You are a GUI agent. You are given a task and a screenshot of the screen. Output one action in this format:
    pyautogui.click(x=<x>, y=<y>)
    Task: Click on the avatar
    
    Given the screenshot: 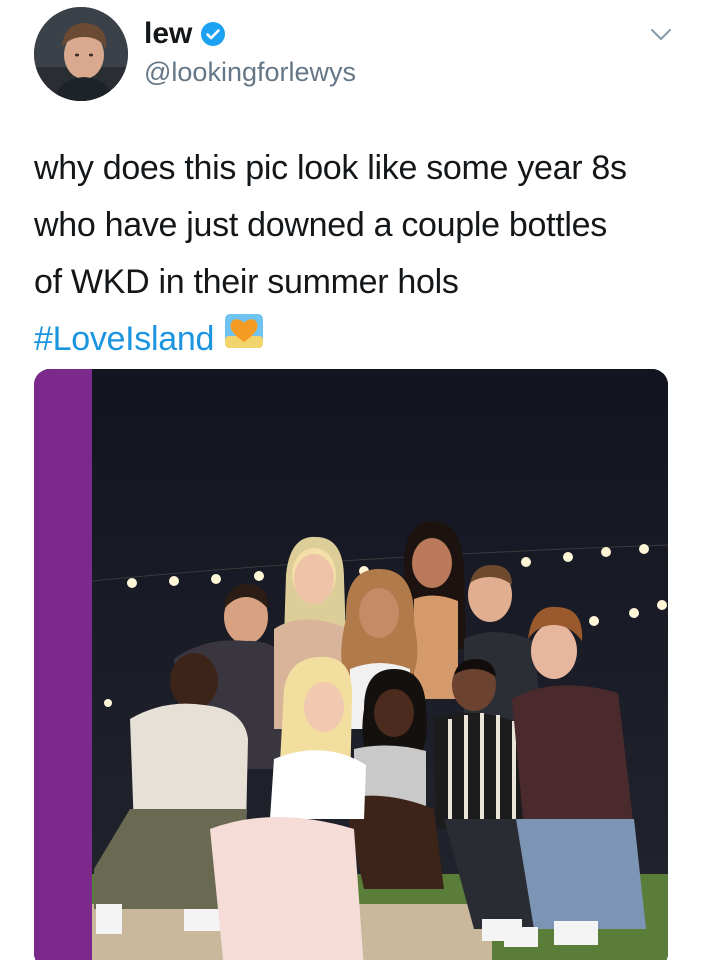 What is the action you would take?
    pyautogui.click(x=81, y=54)
    